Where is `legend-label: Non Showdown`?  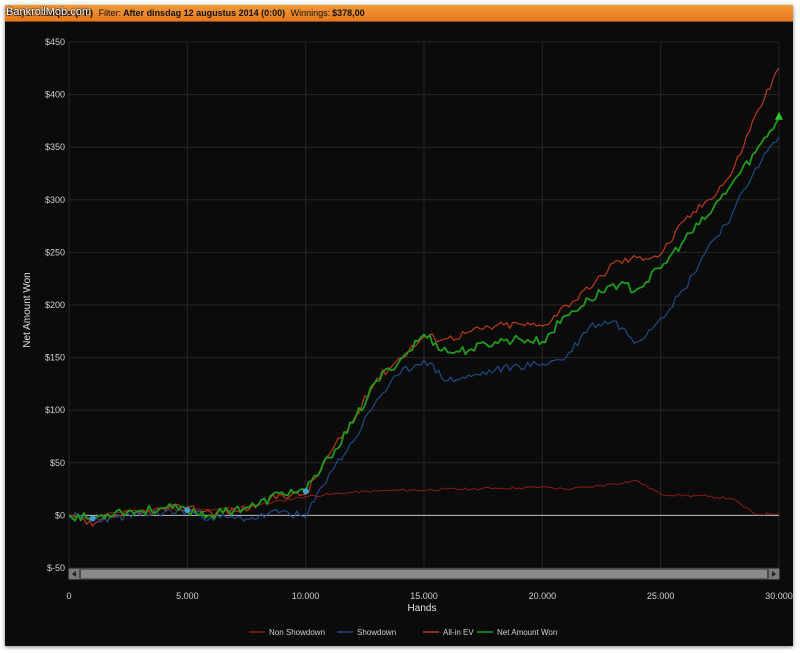 legend-label: Non Showdown is located at coordinates (297, 632).